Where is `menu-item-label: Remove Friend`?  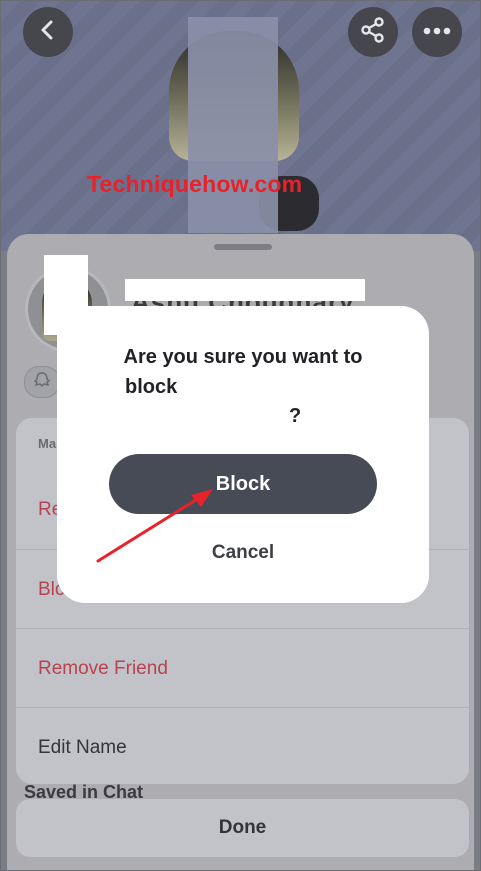
menu-item-label: Remove Friend is located at coordinates (103, 668).